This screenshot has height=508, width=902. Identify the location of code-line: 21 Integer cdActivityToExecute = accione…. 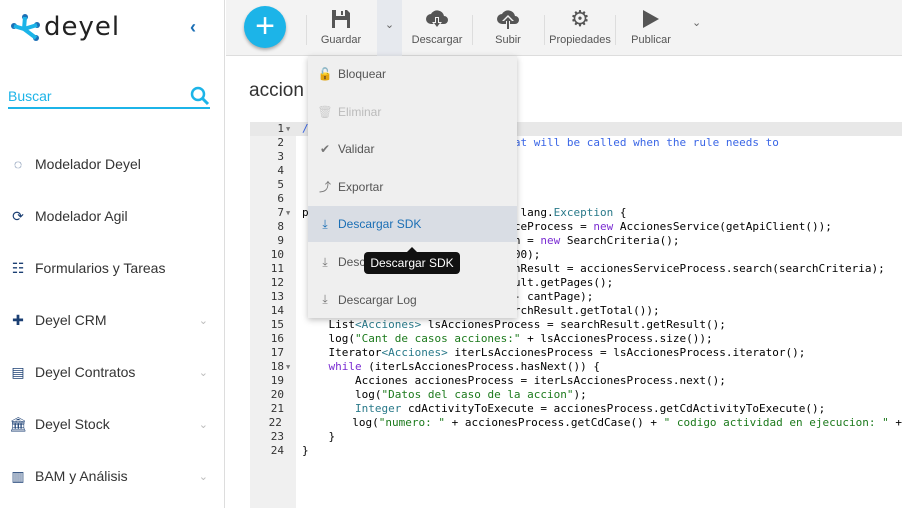
(576, 409).